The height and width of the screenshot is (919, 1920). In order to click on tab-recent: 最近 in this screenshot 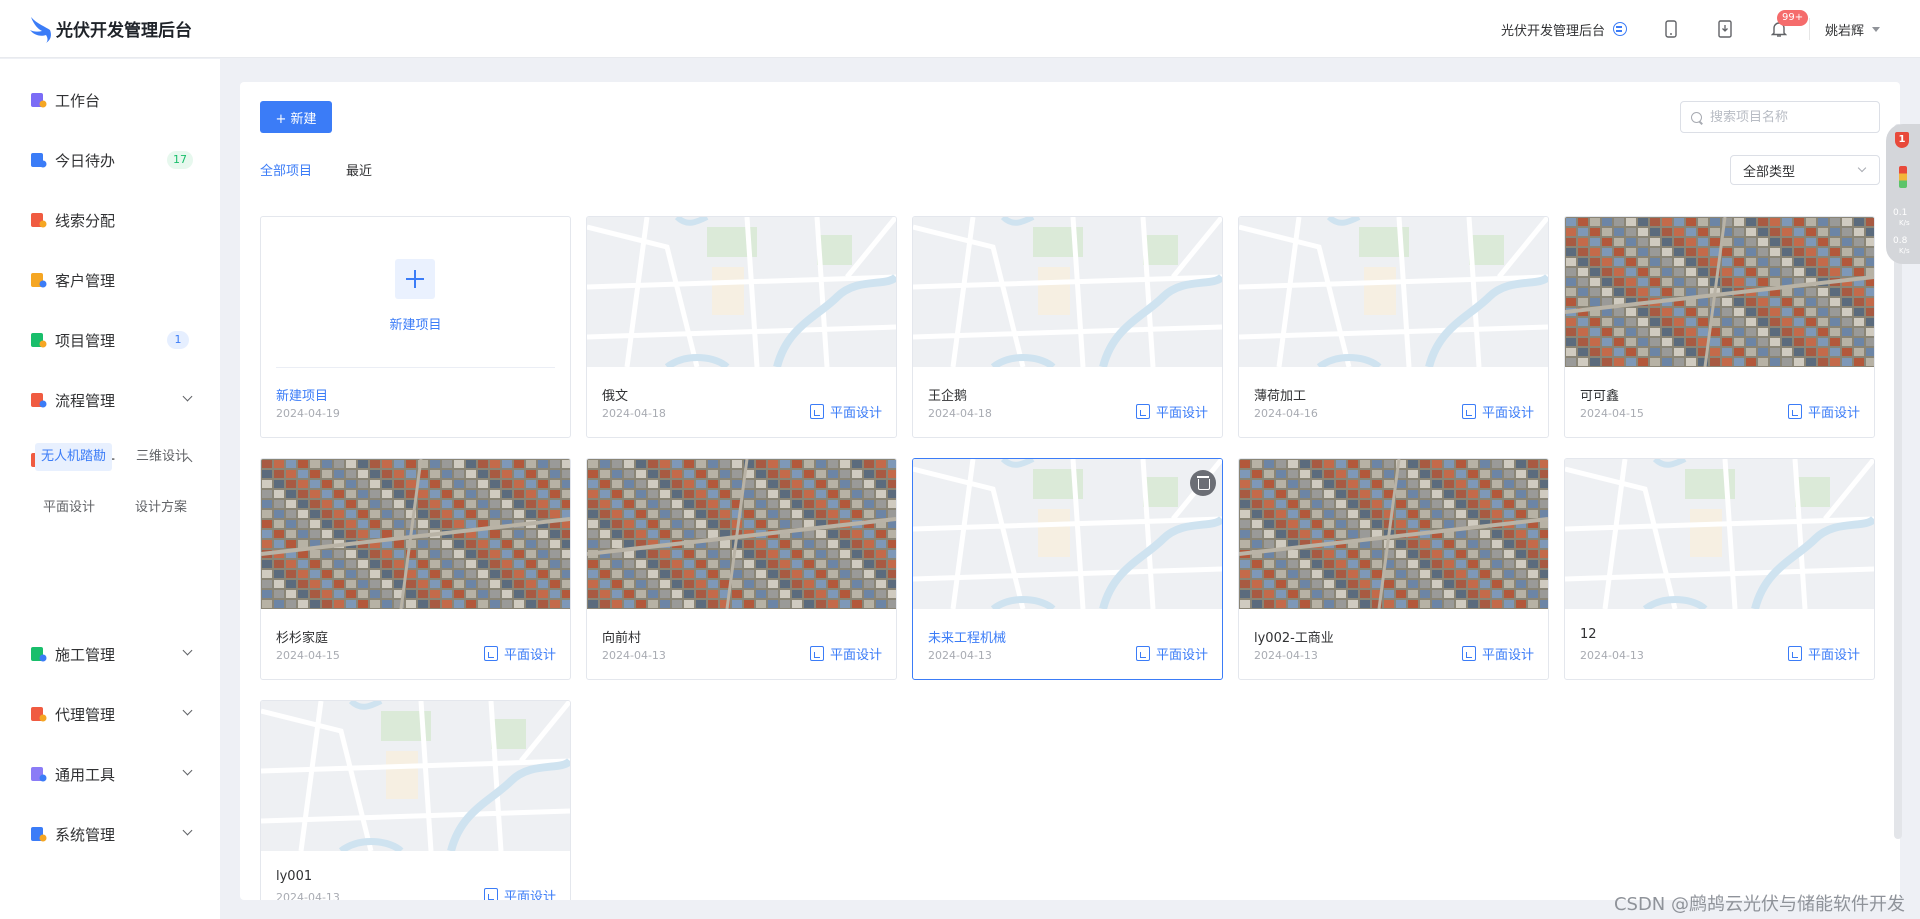, I will do `click(359, 169)`.